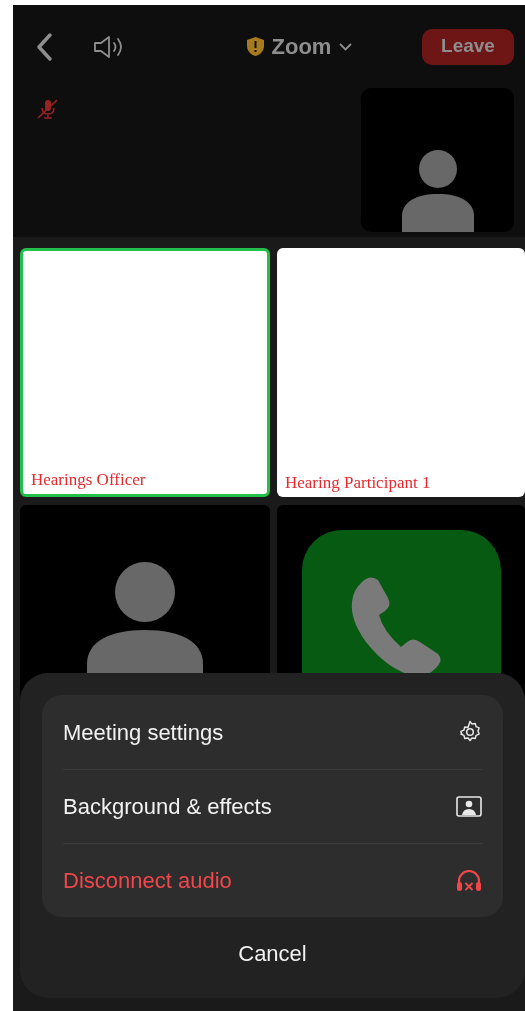  I want to click on headphones-x-icon, so click(469, 880).